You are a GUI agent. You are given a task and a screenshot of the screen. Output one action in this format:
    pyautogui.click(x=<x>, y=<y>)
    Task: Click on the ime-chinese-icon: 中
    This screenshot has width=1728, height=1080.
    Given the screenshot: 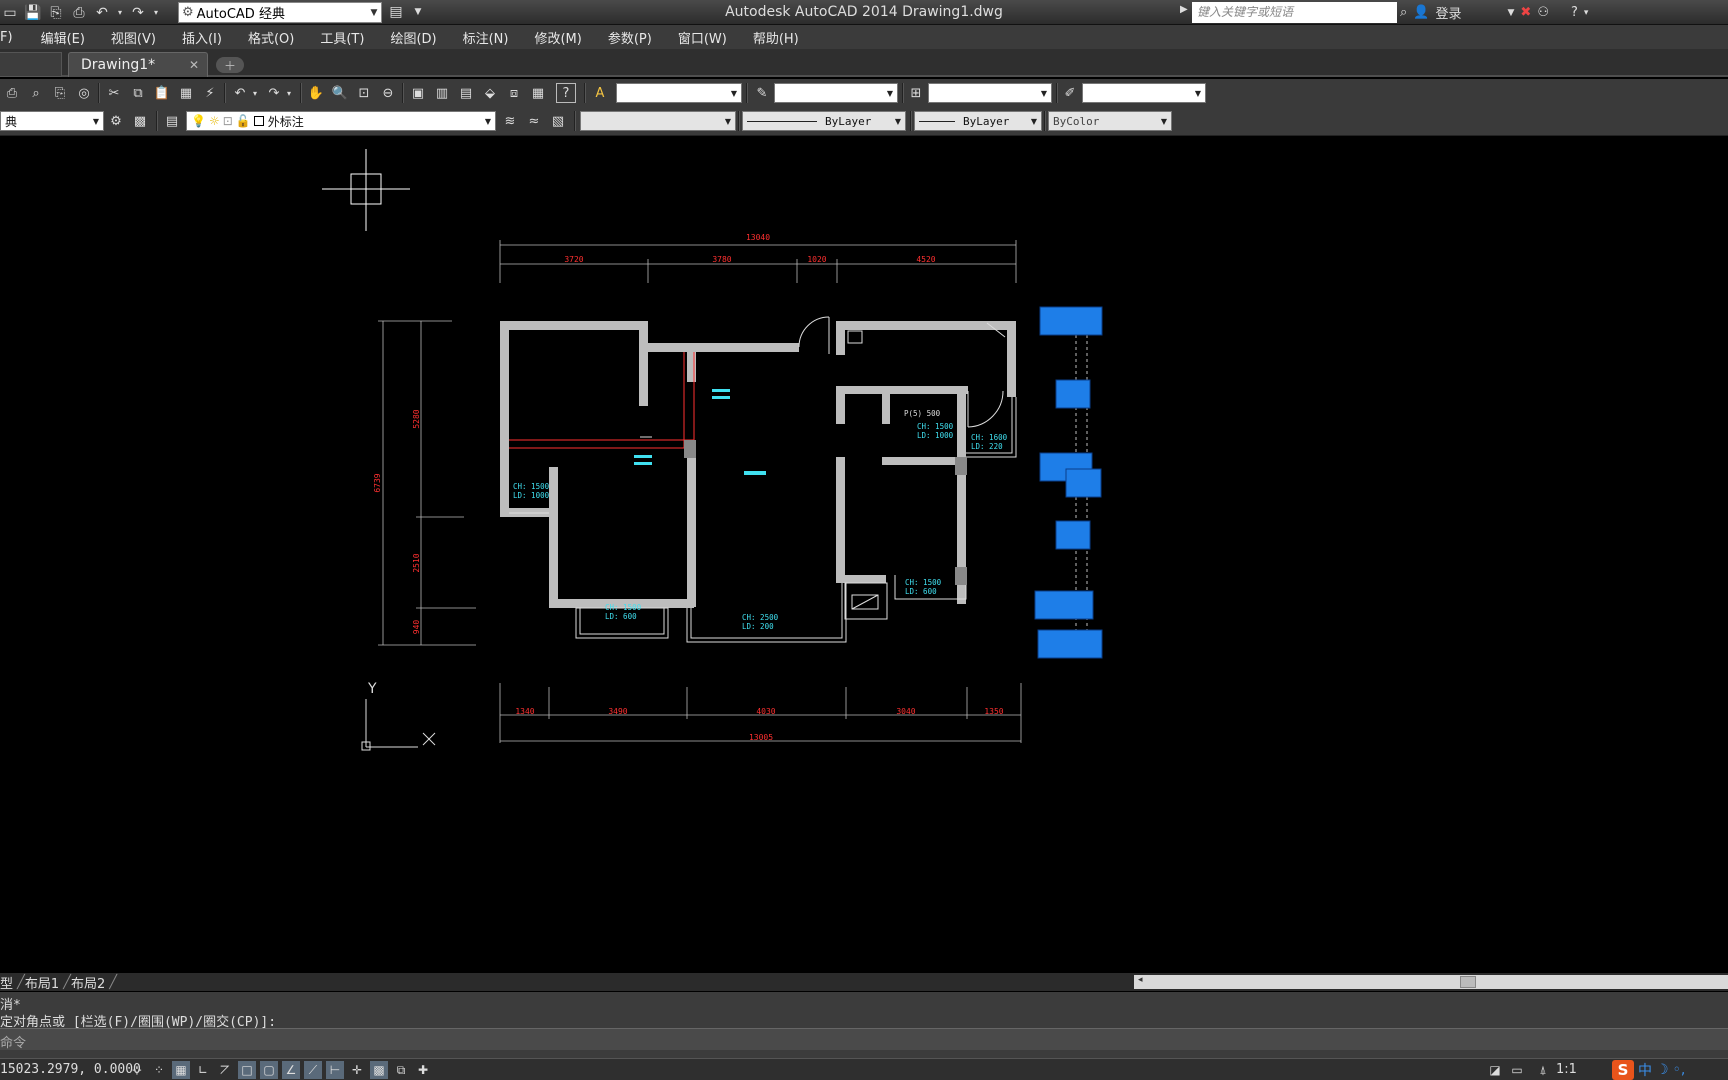 What is the action you would take?
    pyautogui.click(x=1645, y=1070)
    